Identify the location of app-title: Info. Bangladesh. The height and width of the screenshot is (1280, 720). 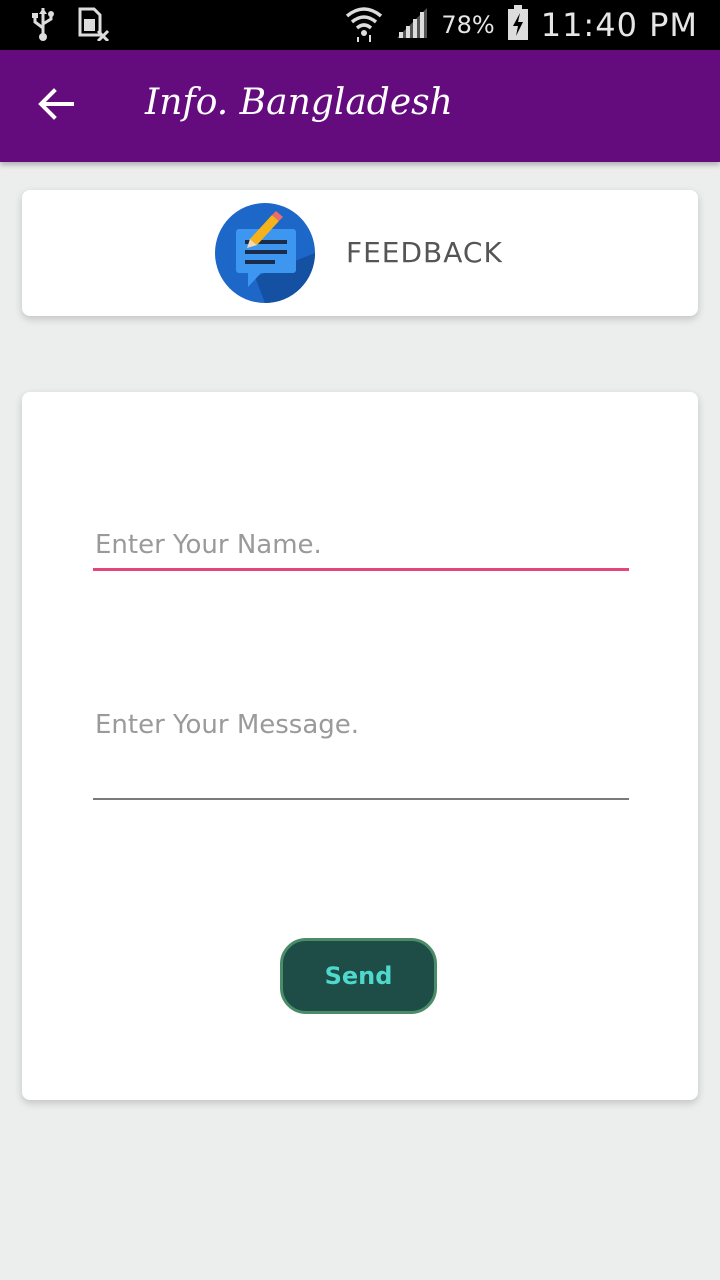
(299, 102).